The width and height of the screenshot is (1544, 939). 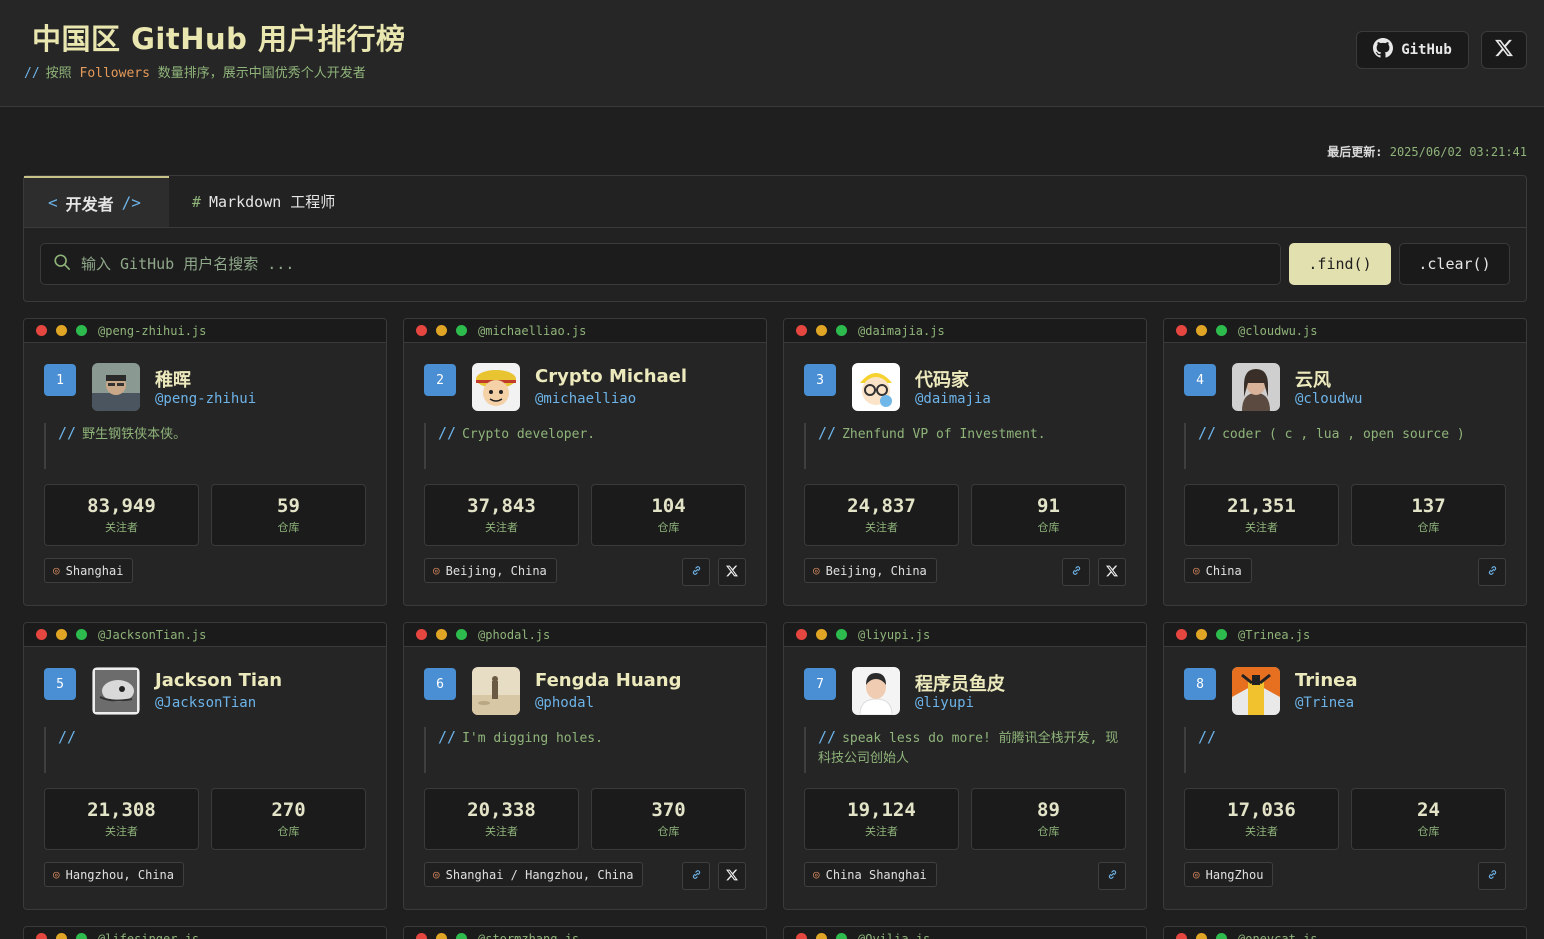 I want to click on developer-card: @lifesinger.js, so click(x=205, y=932).